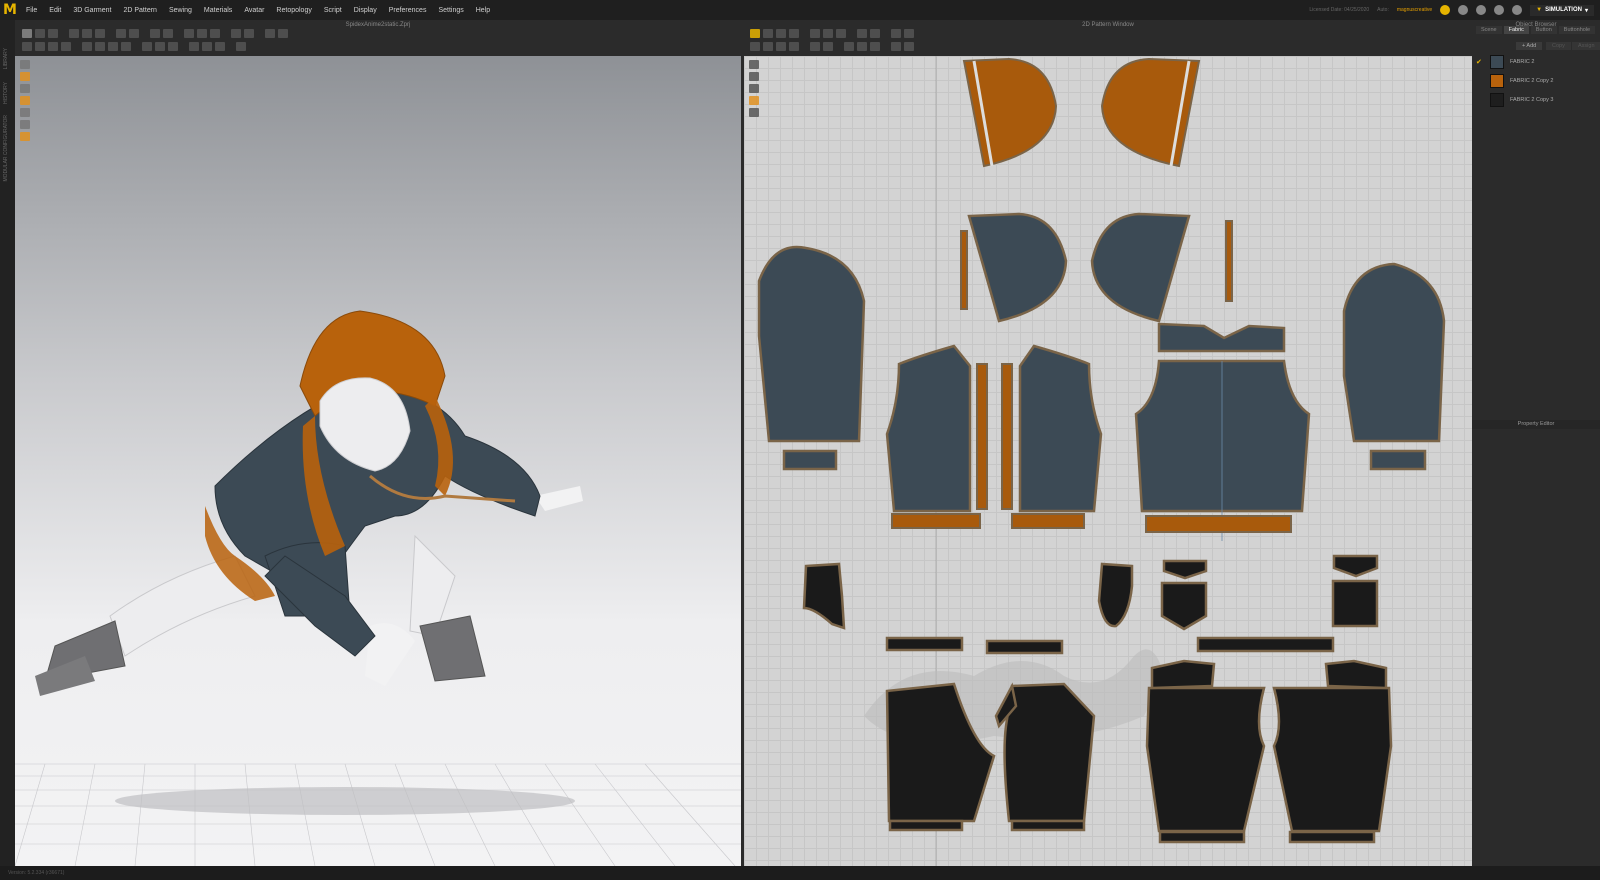 The image size is (1600, 880). Describe the element at coordinates (1218, 524) in the screenshot. I see `waistband-back` at that location.